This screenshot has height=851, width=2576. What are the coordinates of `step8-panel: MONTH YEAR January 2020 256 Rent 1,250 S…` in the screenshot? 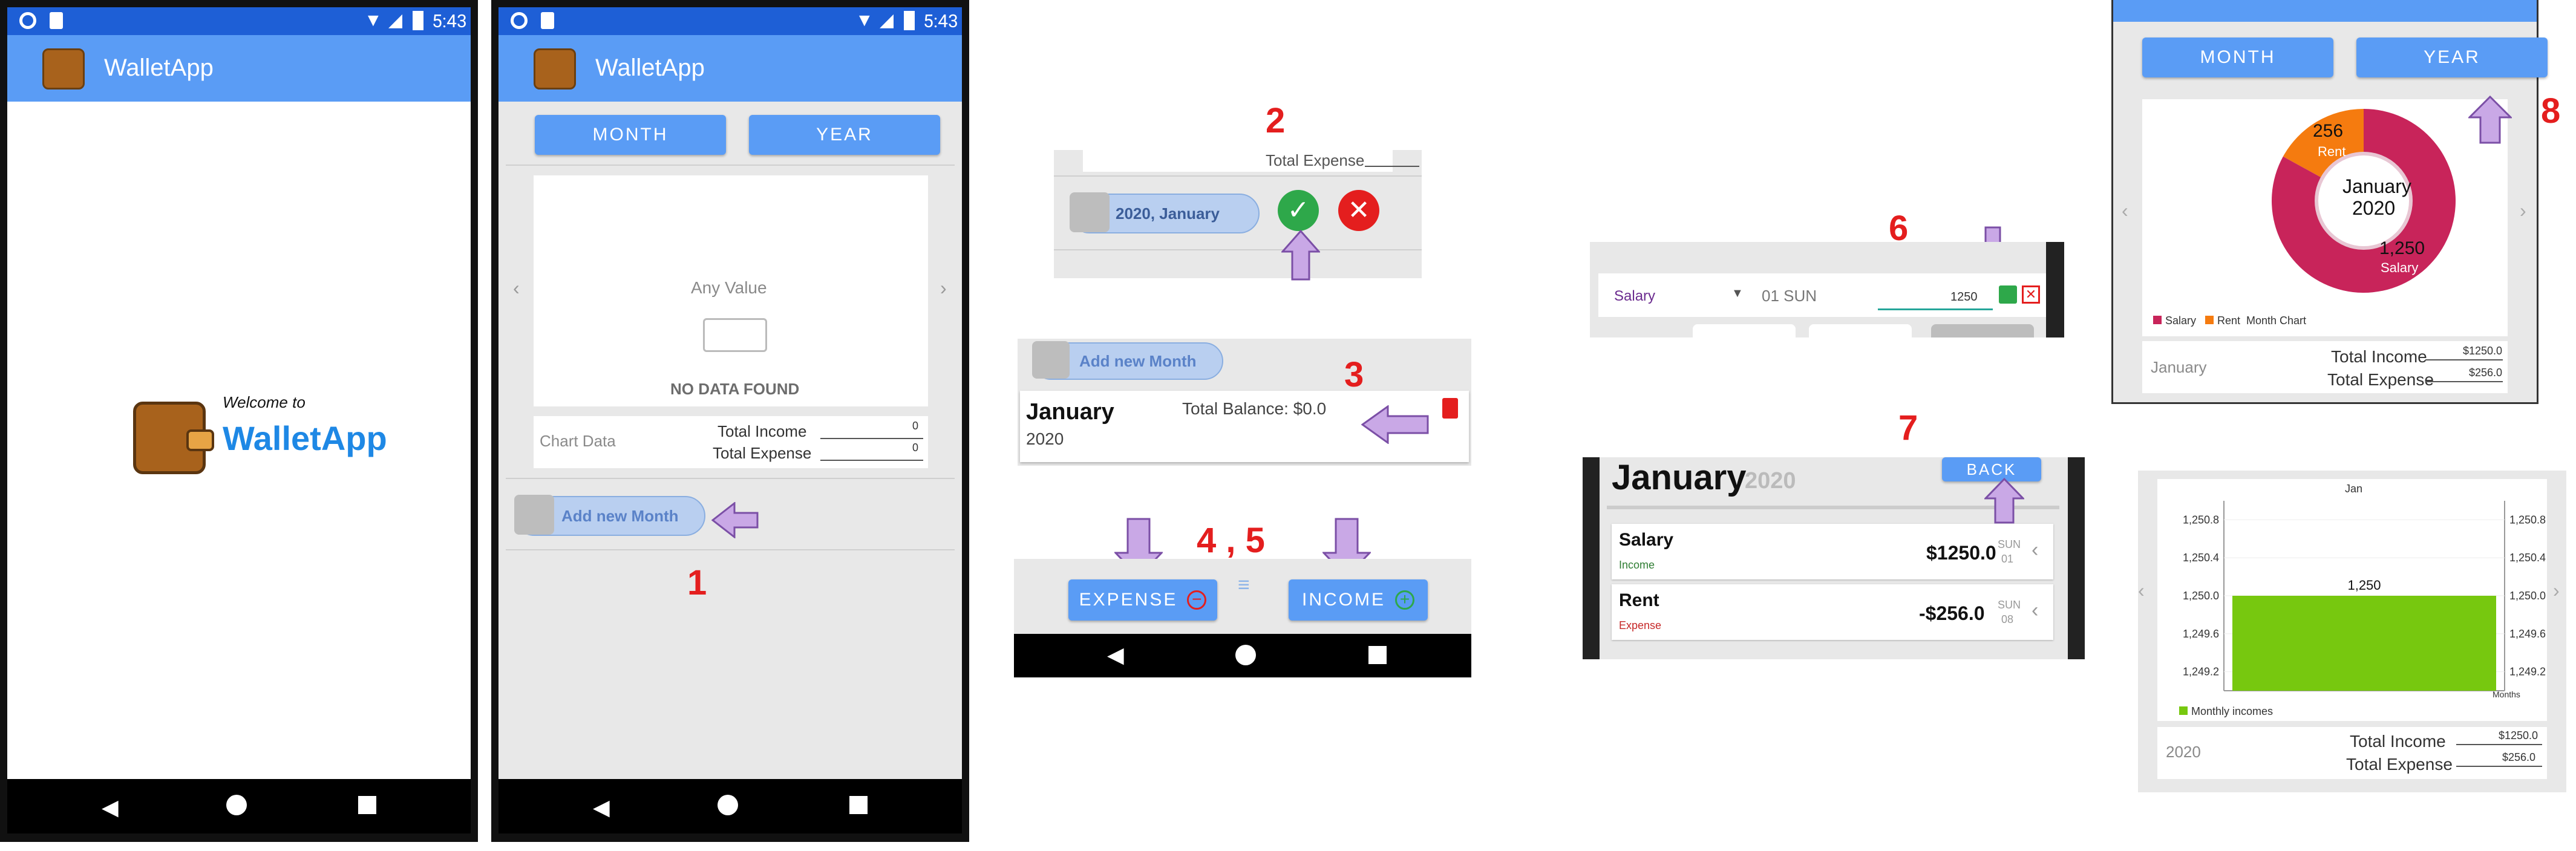 It's located at (2329, 202).